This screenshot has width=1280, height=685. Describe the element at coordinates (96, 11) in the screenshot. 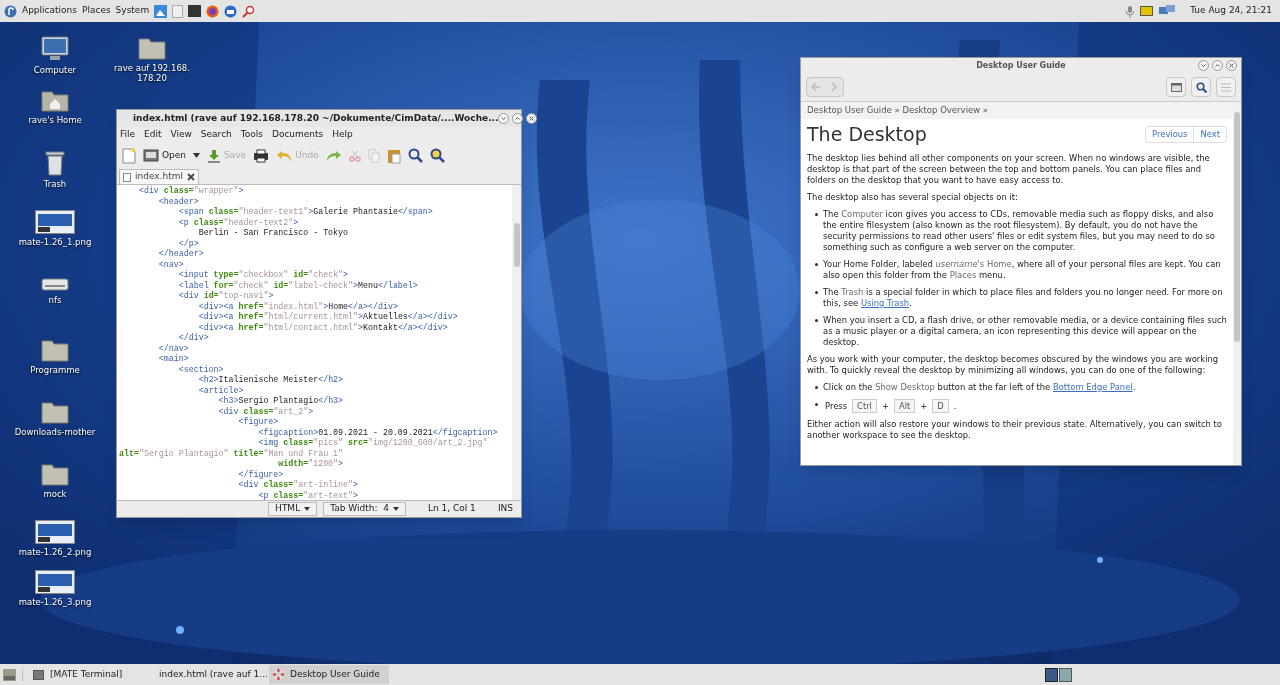

I see `panel-menu: Places` at that location.